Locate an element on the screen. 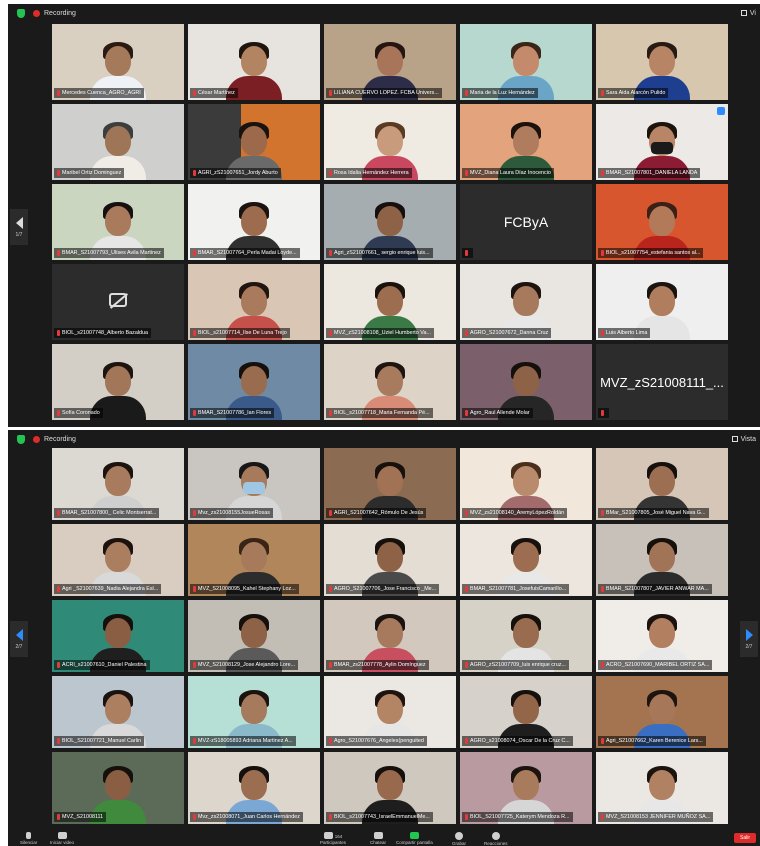  page-indicator: 1/7 is located at coordinates (19, 234).